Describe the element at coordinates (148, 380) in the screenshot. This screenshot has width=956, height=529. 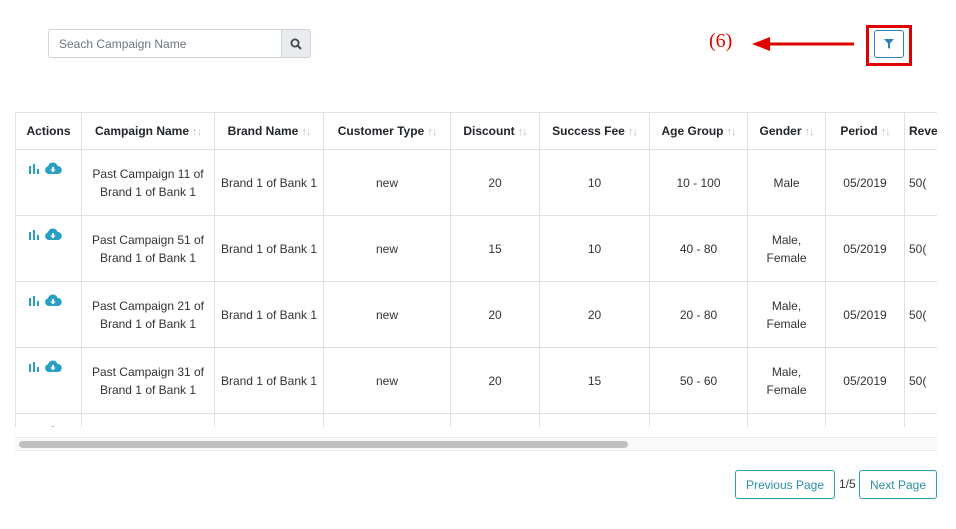
I see `campaign-name-cell: Past Campaign 31 of Brand 1 of Bank 1` at that location.